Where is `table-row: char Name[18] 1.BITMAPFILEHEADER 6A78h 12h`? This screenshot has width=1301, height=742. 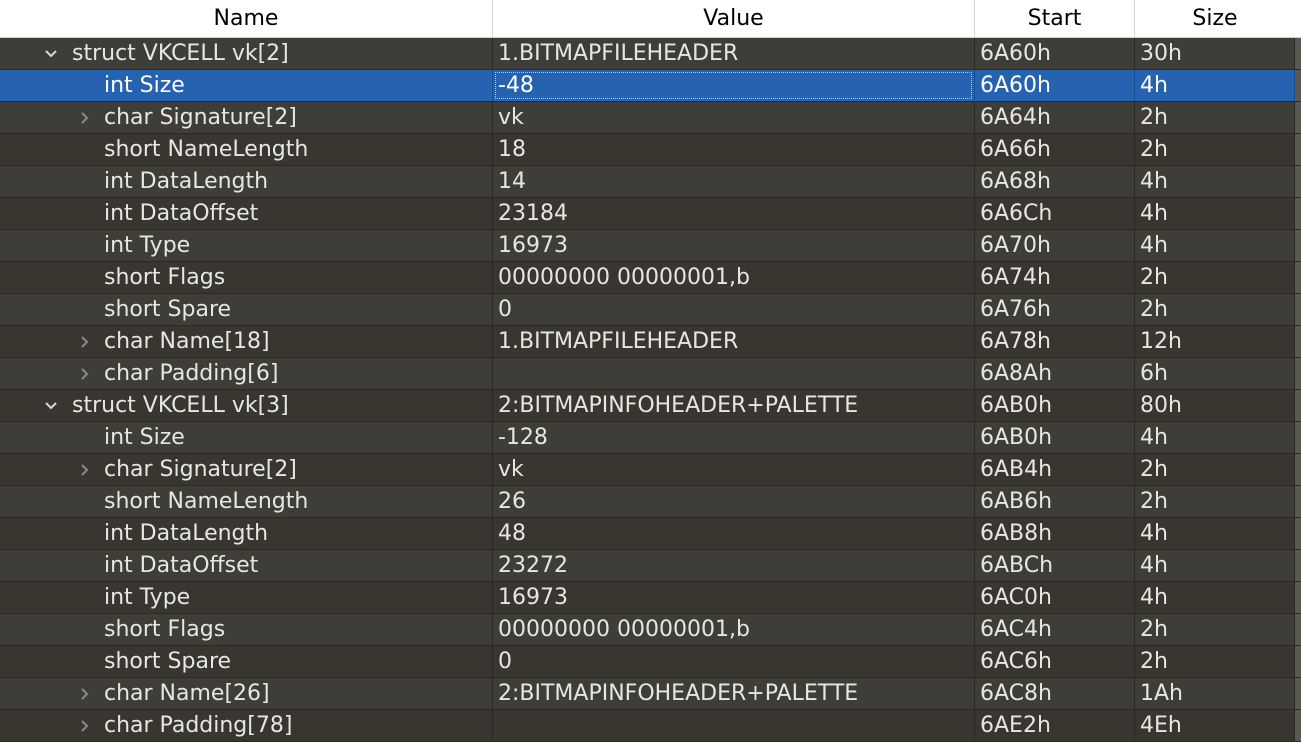
table-row: char Name[18] 1.BITMAPFILEHEADER 6A78h 12h is located at coordinates (650, 342).